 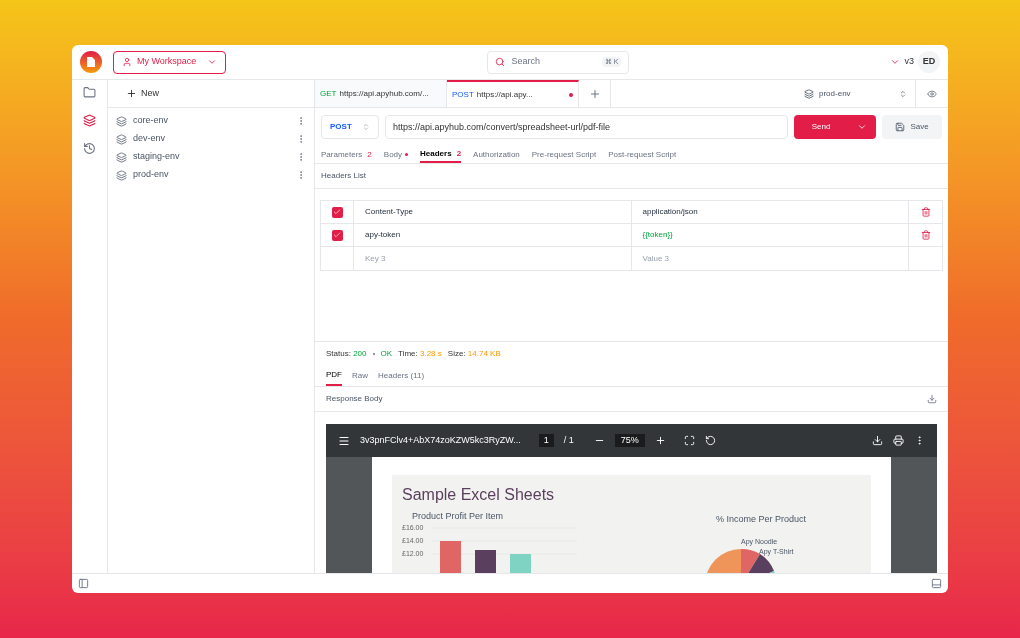 What do you see at coordinates (420, 353) in the screenshot?
I see `time-label: Time: 3.28 s` at bounding box center [420, 353].